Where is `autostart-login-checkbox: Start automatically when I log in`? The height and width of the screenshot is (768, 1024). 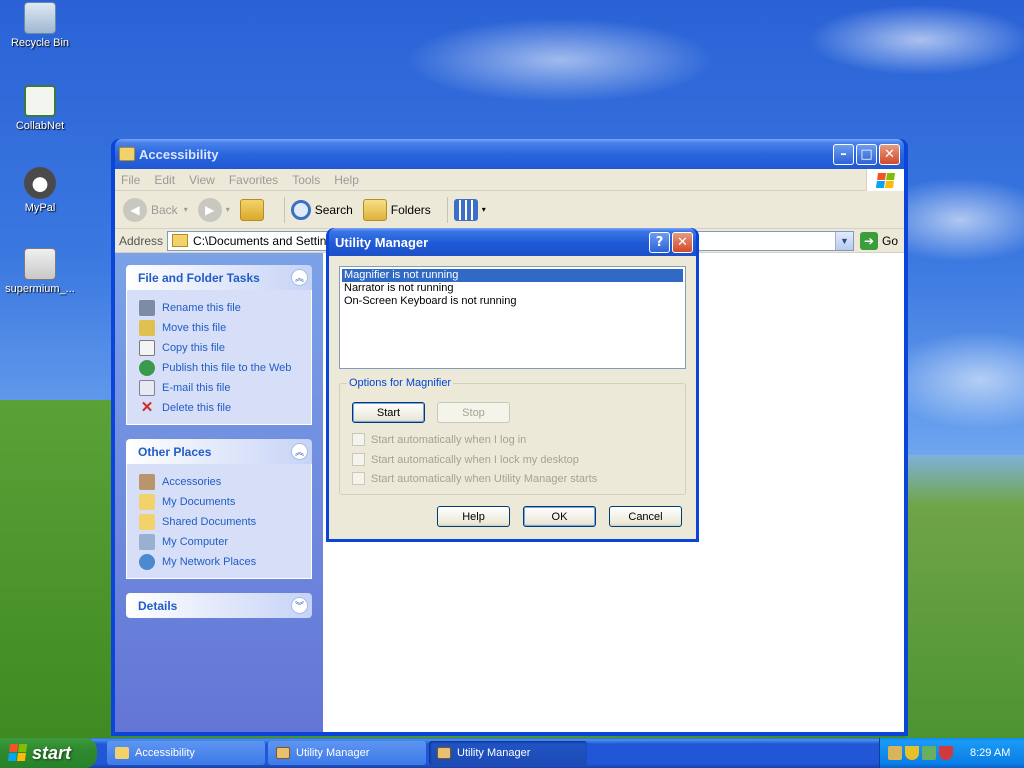
autostart-login-checkbox: Start automatically when I log in is located at coordinates (439, 439).